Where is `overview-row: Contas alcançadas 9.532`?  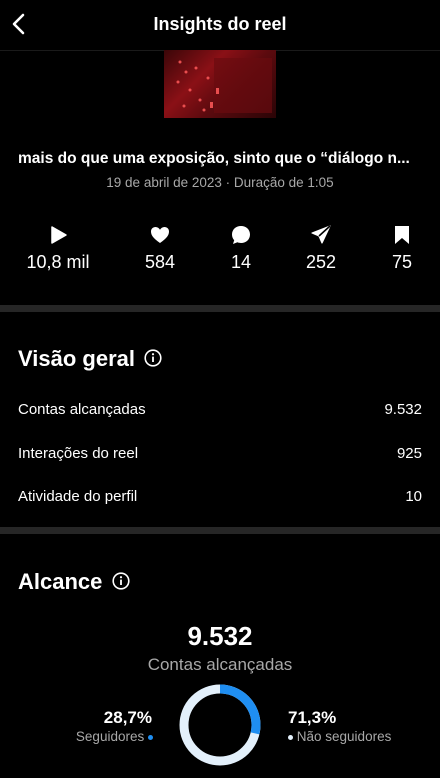 overview-row: Contas alcançadas 9.532 is located at coordinates (220, 409).